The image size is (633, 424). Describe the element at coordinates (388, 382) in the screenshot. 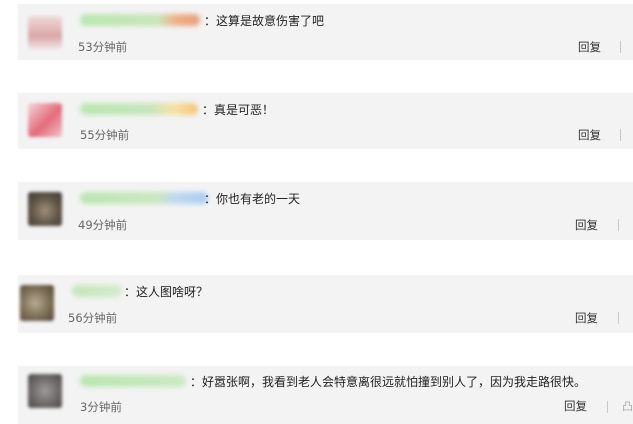

I see `comment-text: ：好嚣张啊，我看到老人会特意离很远就怕撞到别人了，因为我走路很快。` at that location.